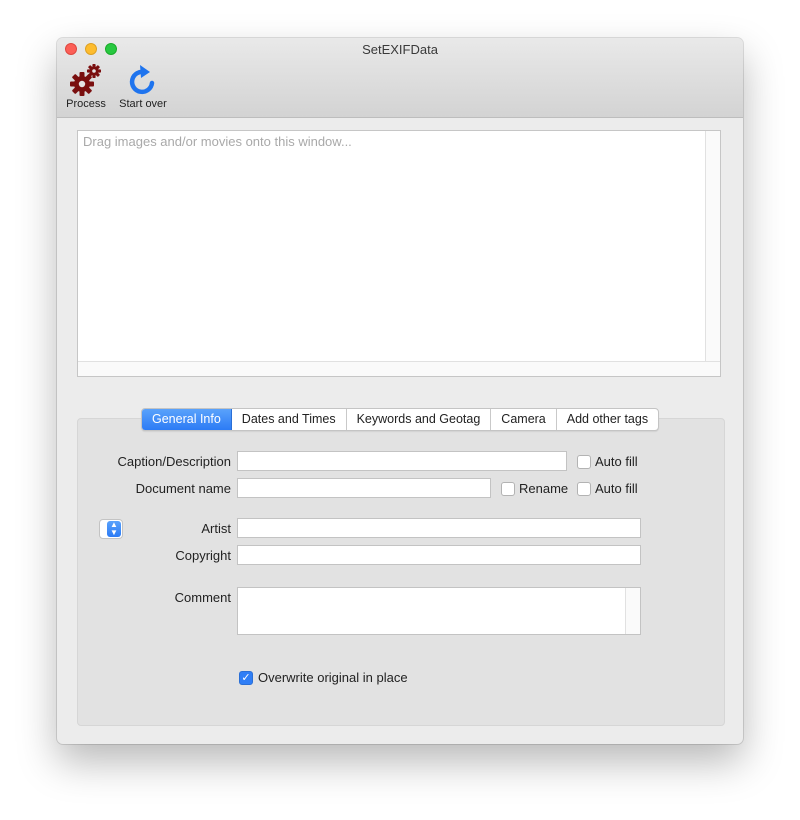 Image resolution: width=800 pixels, height=820 pixels. I want to click on rename-checkbox, so click(508, 489).